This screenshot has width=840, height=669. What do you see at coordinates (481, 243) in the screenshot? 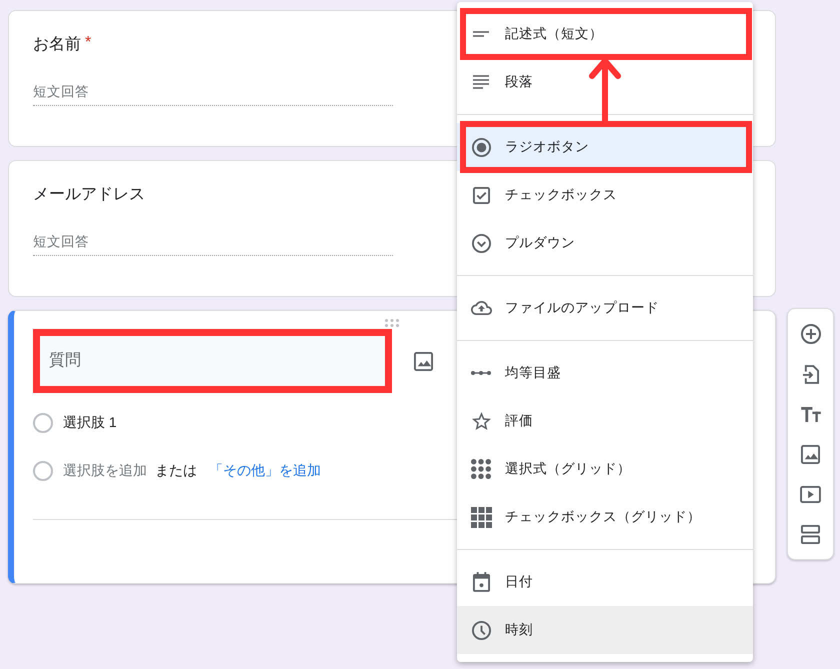
I see `chevron-circle-icon` at bounding box center [481, 243].